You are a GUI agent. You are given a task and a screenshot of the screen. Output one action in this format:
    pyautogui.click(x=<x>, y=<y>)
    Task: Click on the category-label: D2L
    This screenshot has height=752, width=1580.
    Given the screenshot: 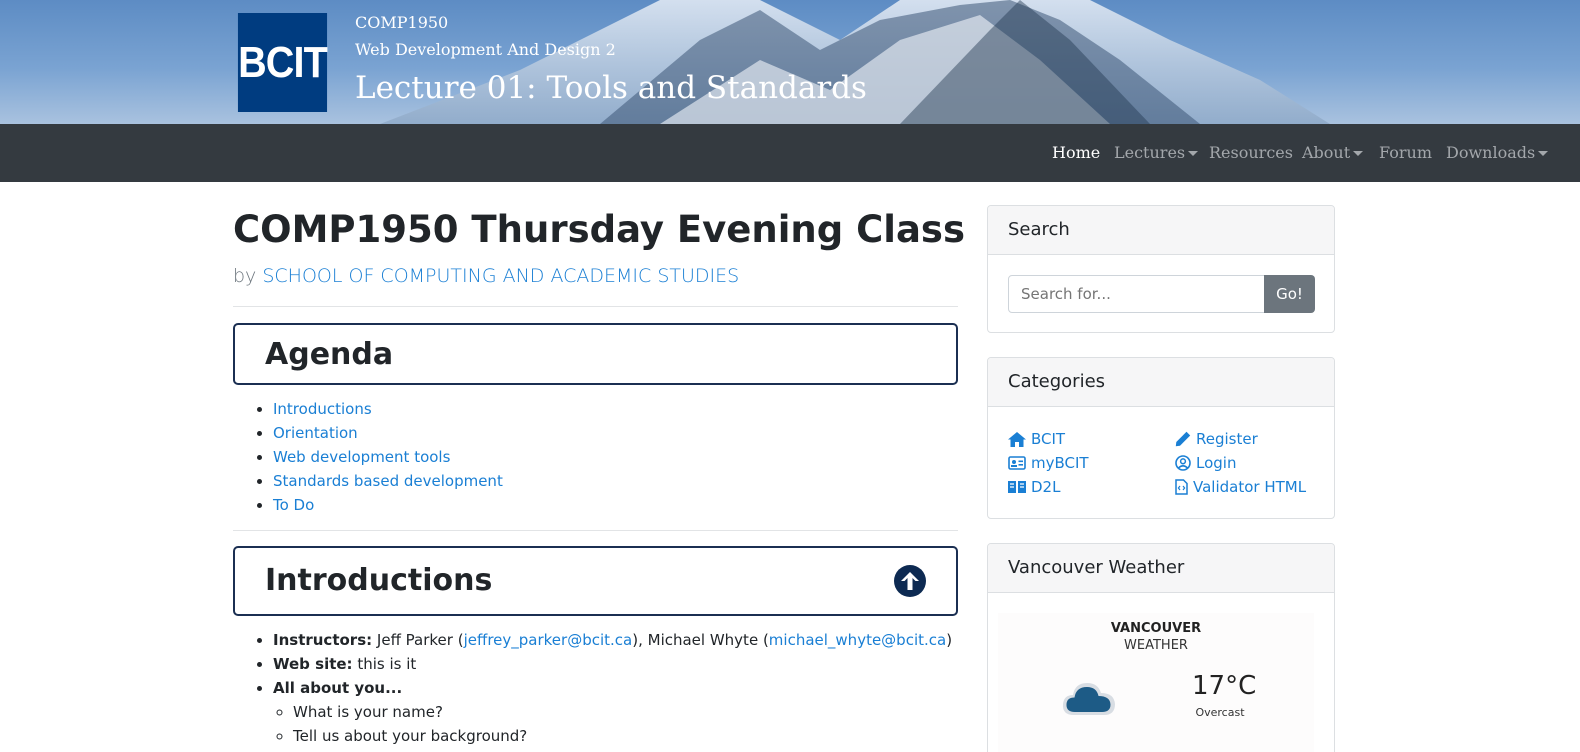 What is the action you would take?
    pyautogui.click(x=1046, y=487)
    